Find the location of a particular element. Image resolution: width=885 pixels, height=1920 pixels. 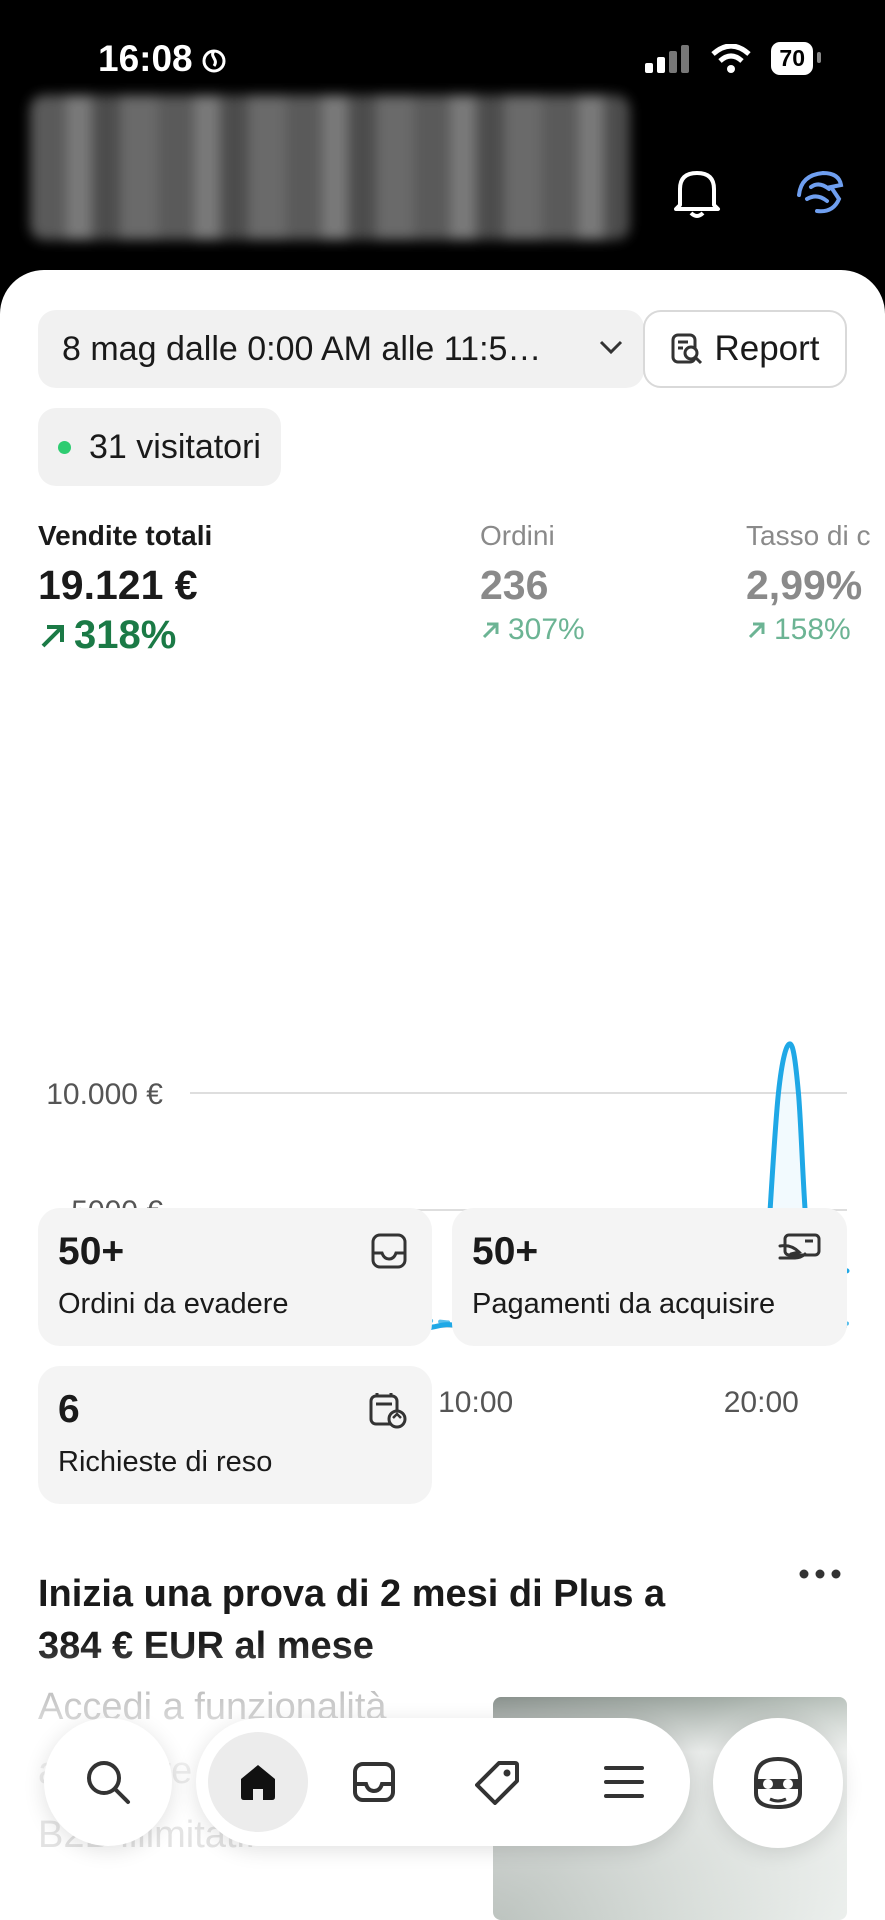

focus-flame-icon is located at coordinates (214, 61).